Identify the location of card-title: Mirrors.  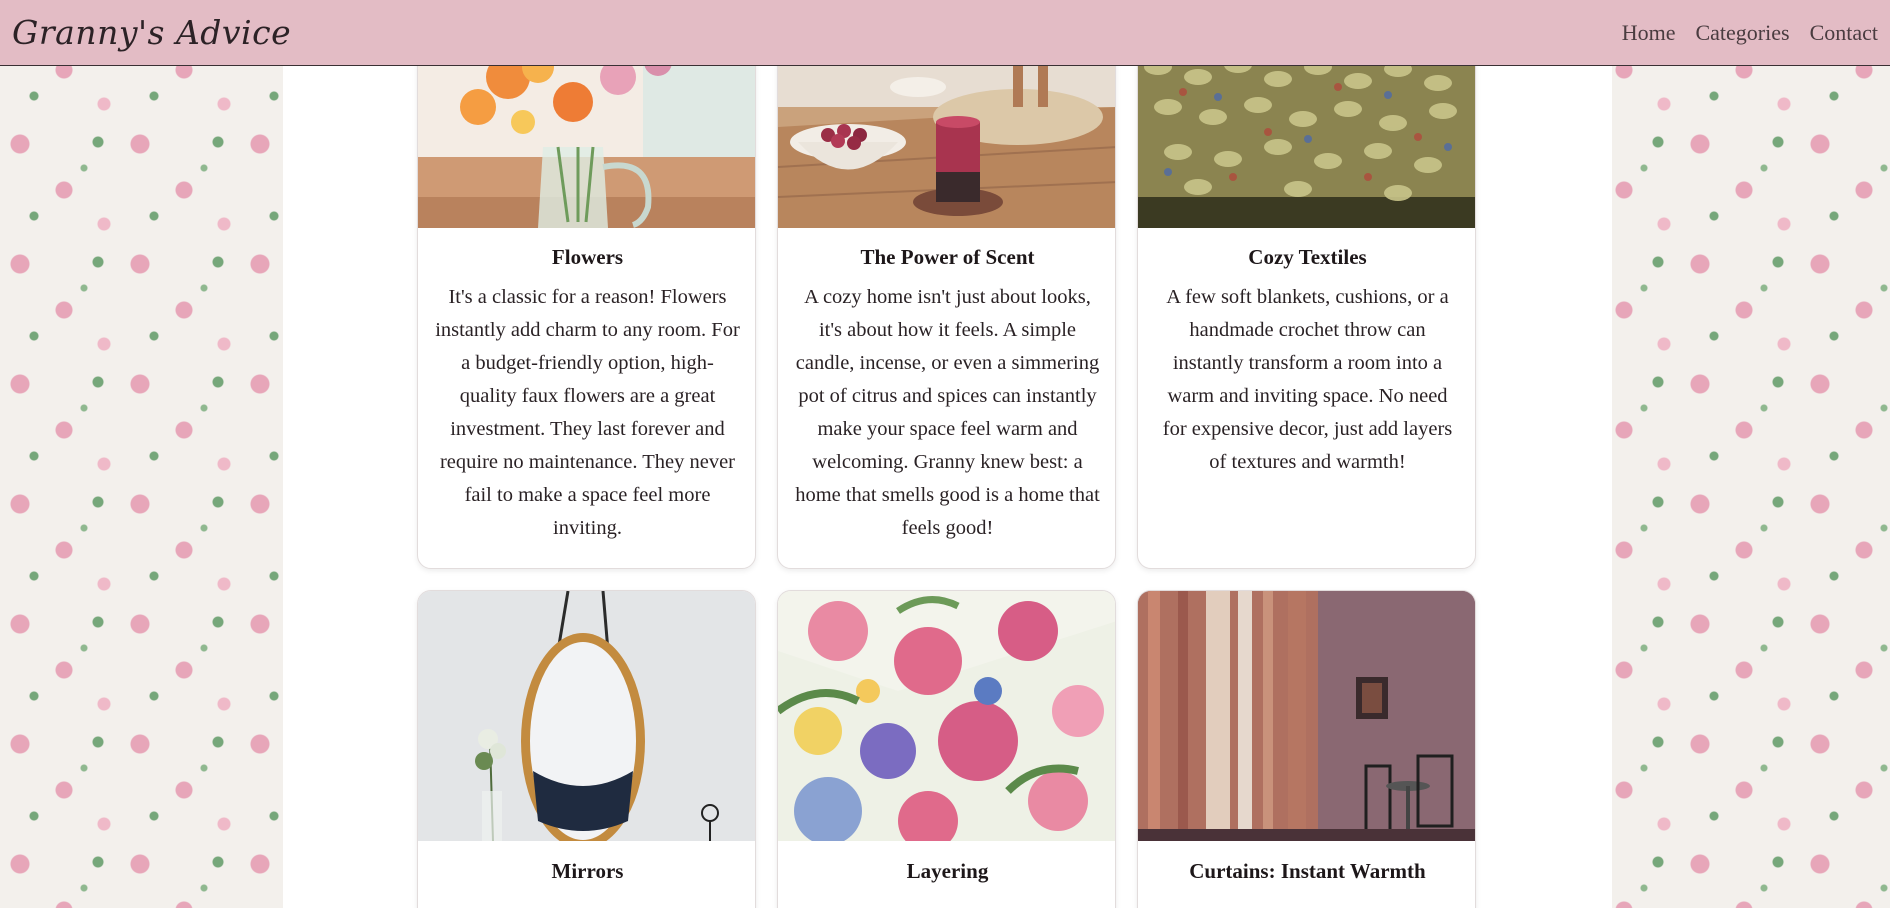
(587, 871).